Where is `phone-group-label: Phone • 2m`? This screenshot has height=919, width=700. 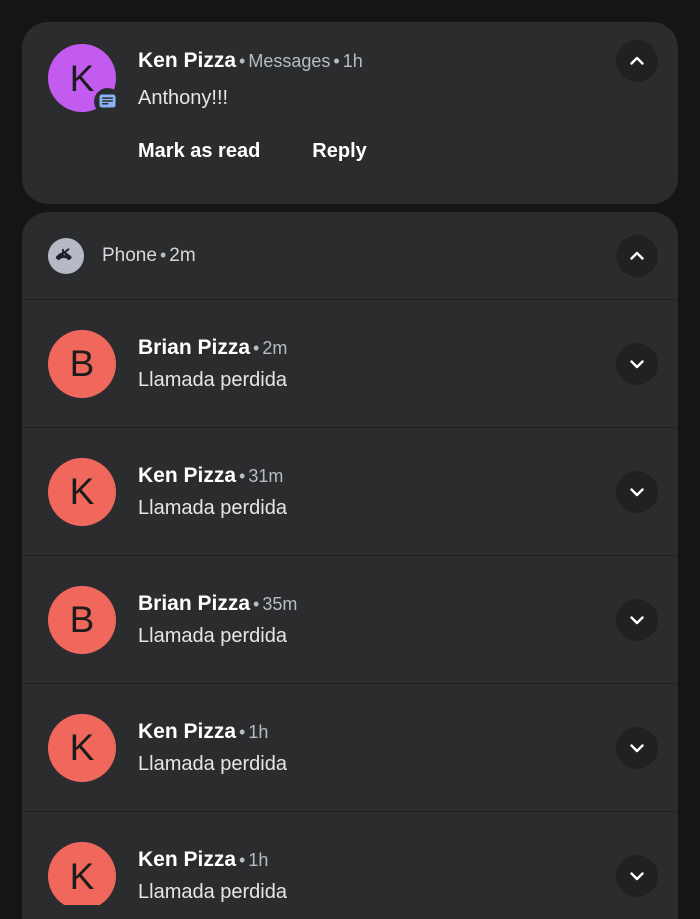 phone-group-label: Phone • 2m is located at coordinates (149, 256).